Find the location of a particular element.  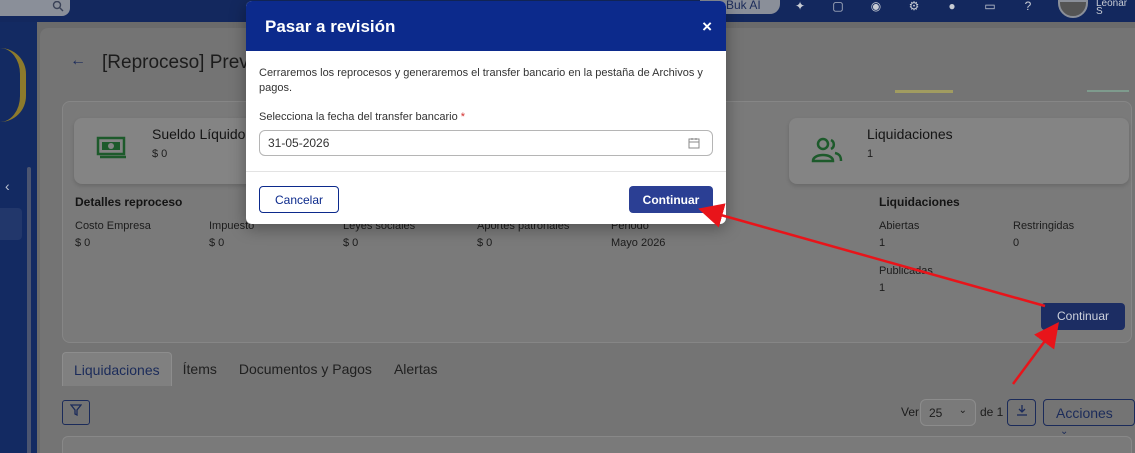

per-page-select: 25 ⌄ is located at coordinates (948, 412).